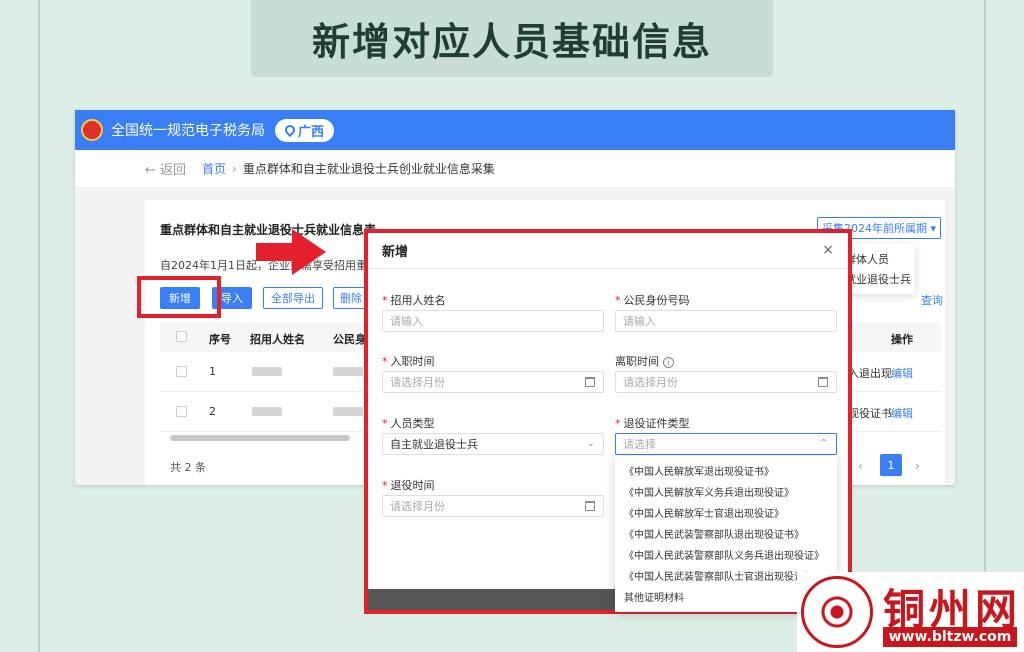  What do you see at coordinates (985, 326) in the screenshot?
I see `frame-line-right` at bounding box center [985, 326].